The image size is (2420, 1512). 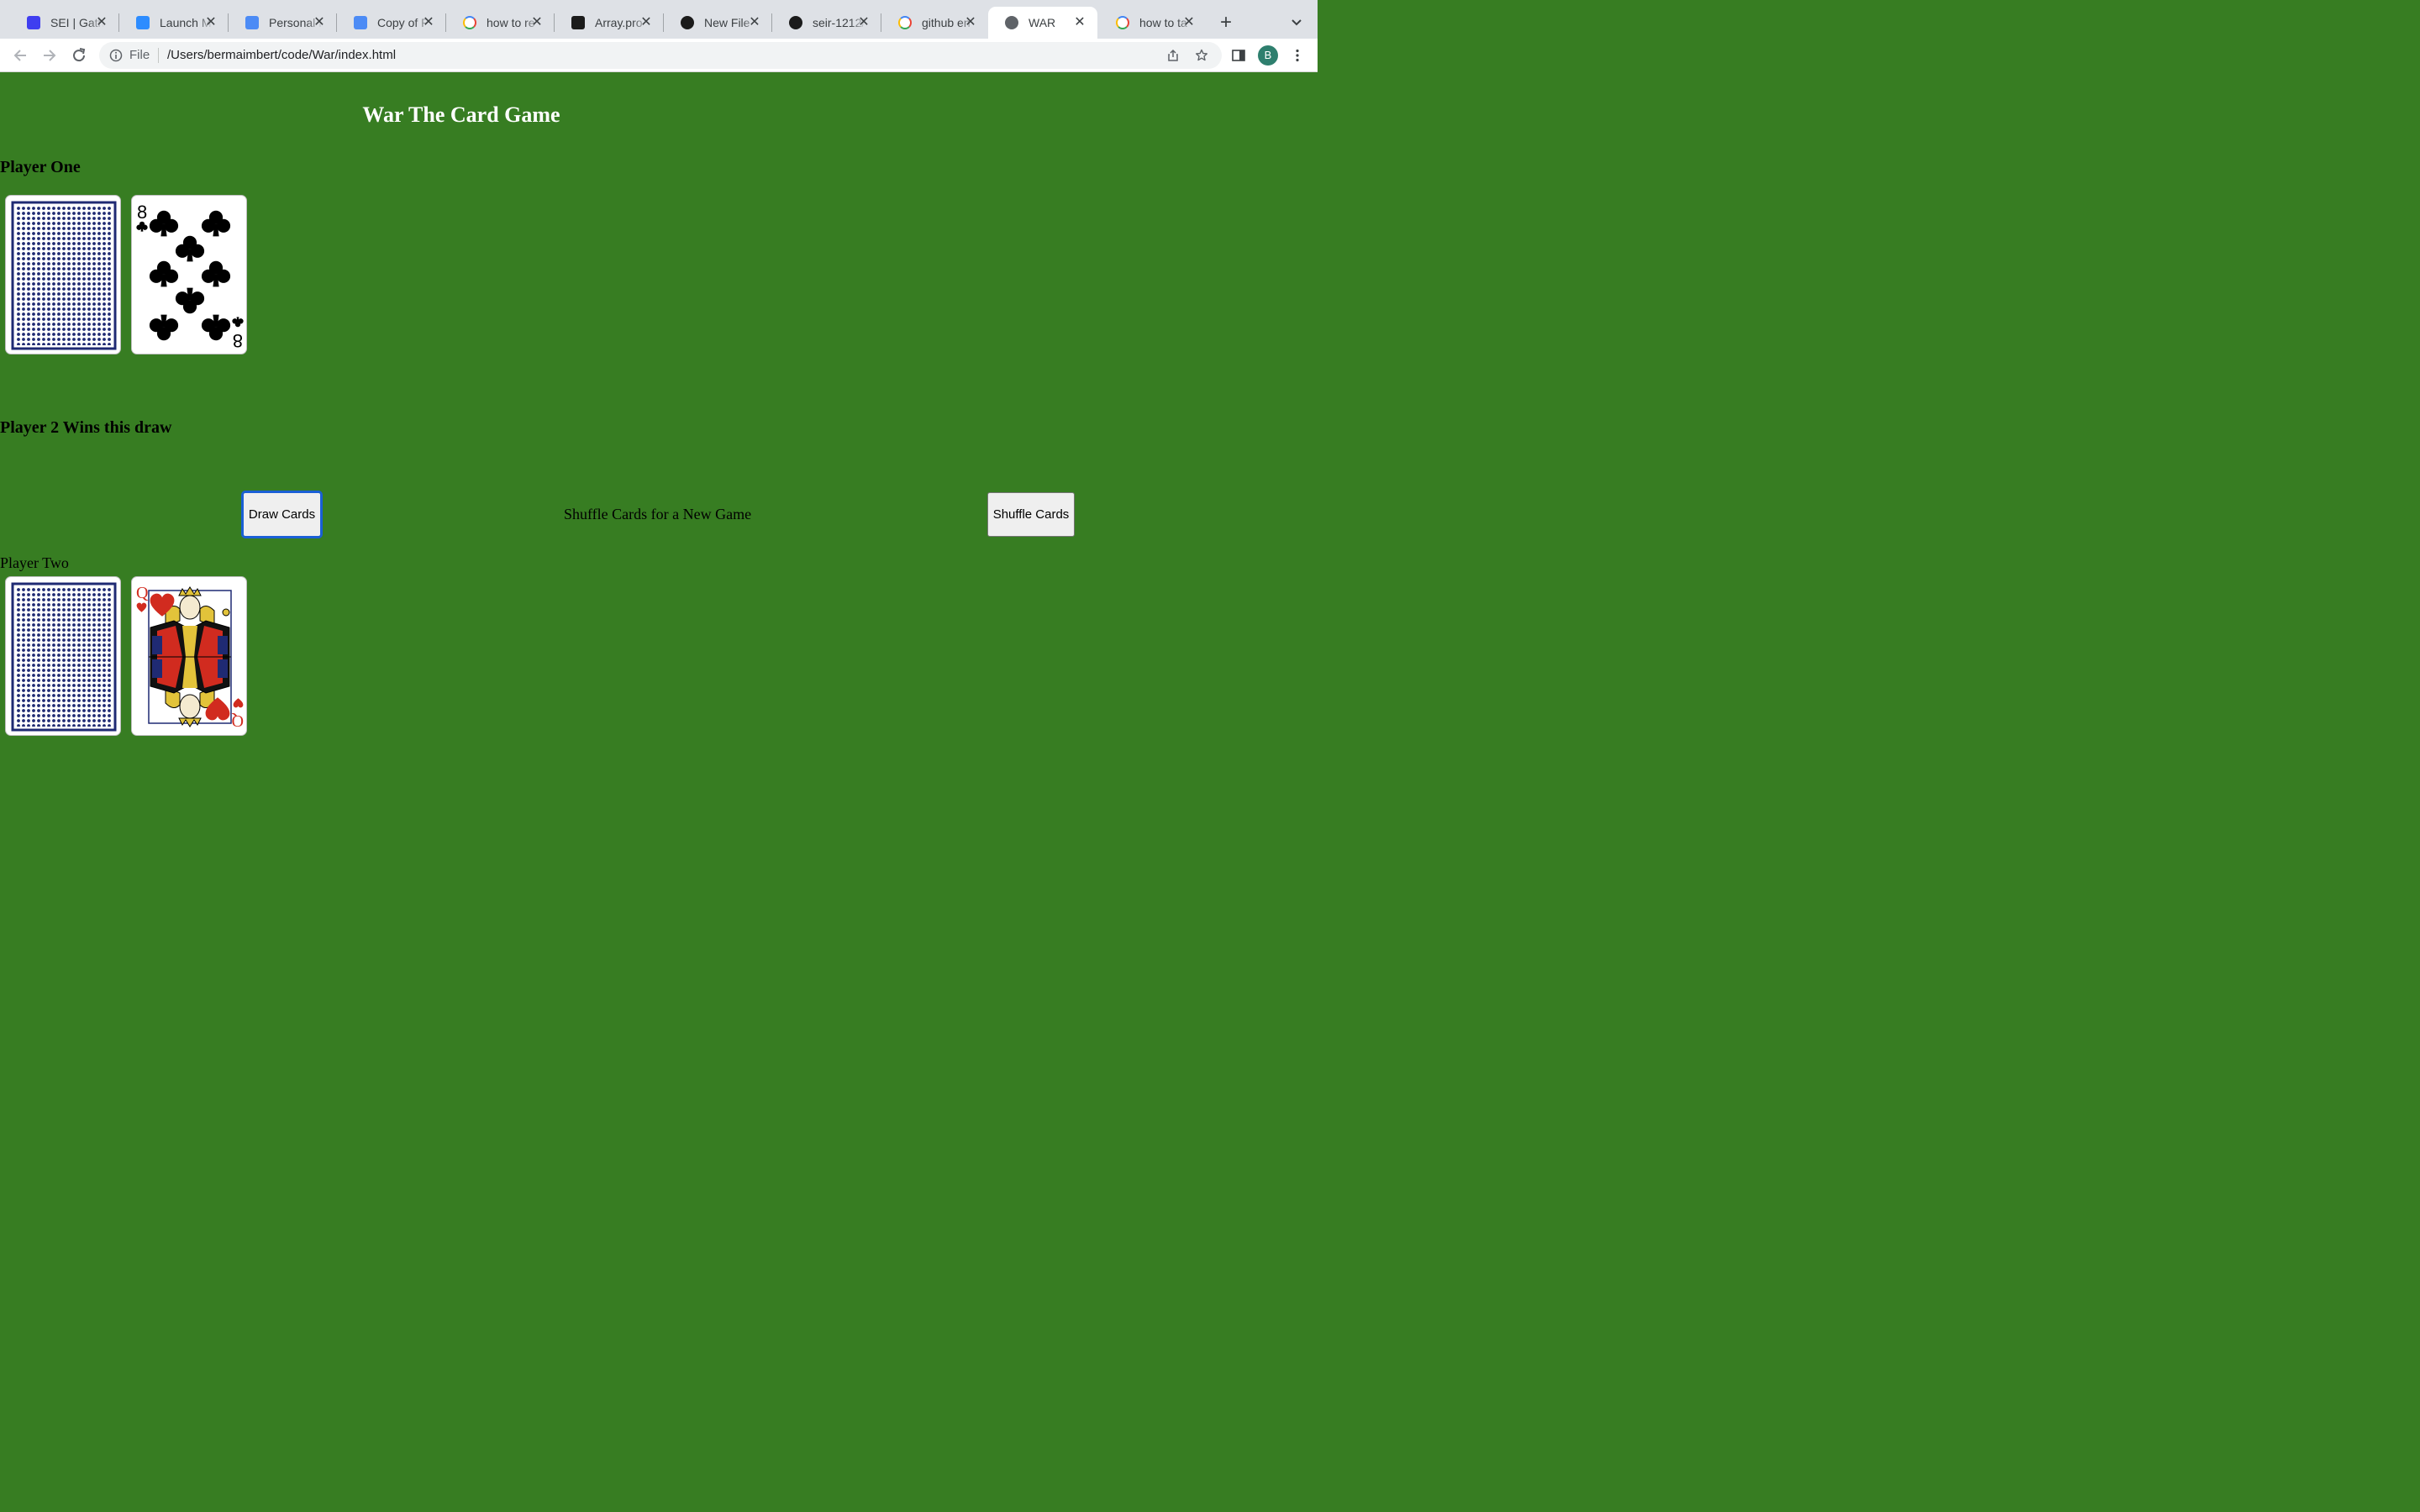 I want to click on browser-tab: how to re ✕, so click(x=500, y=23).